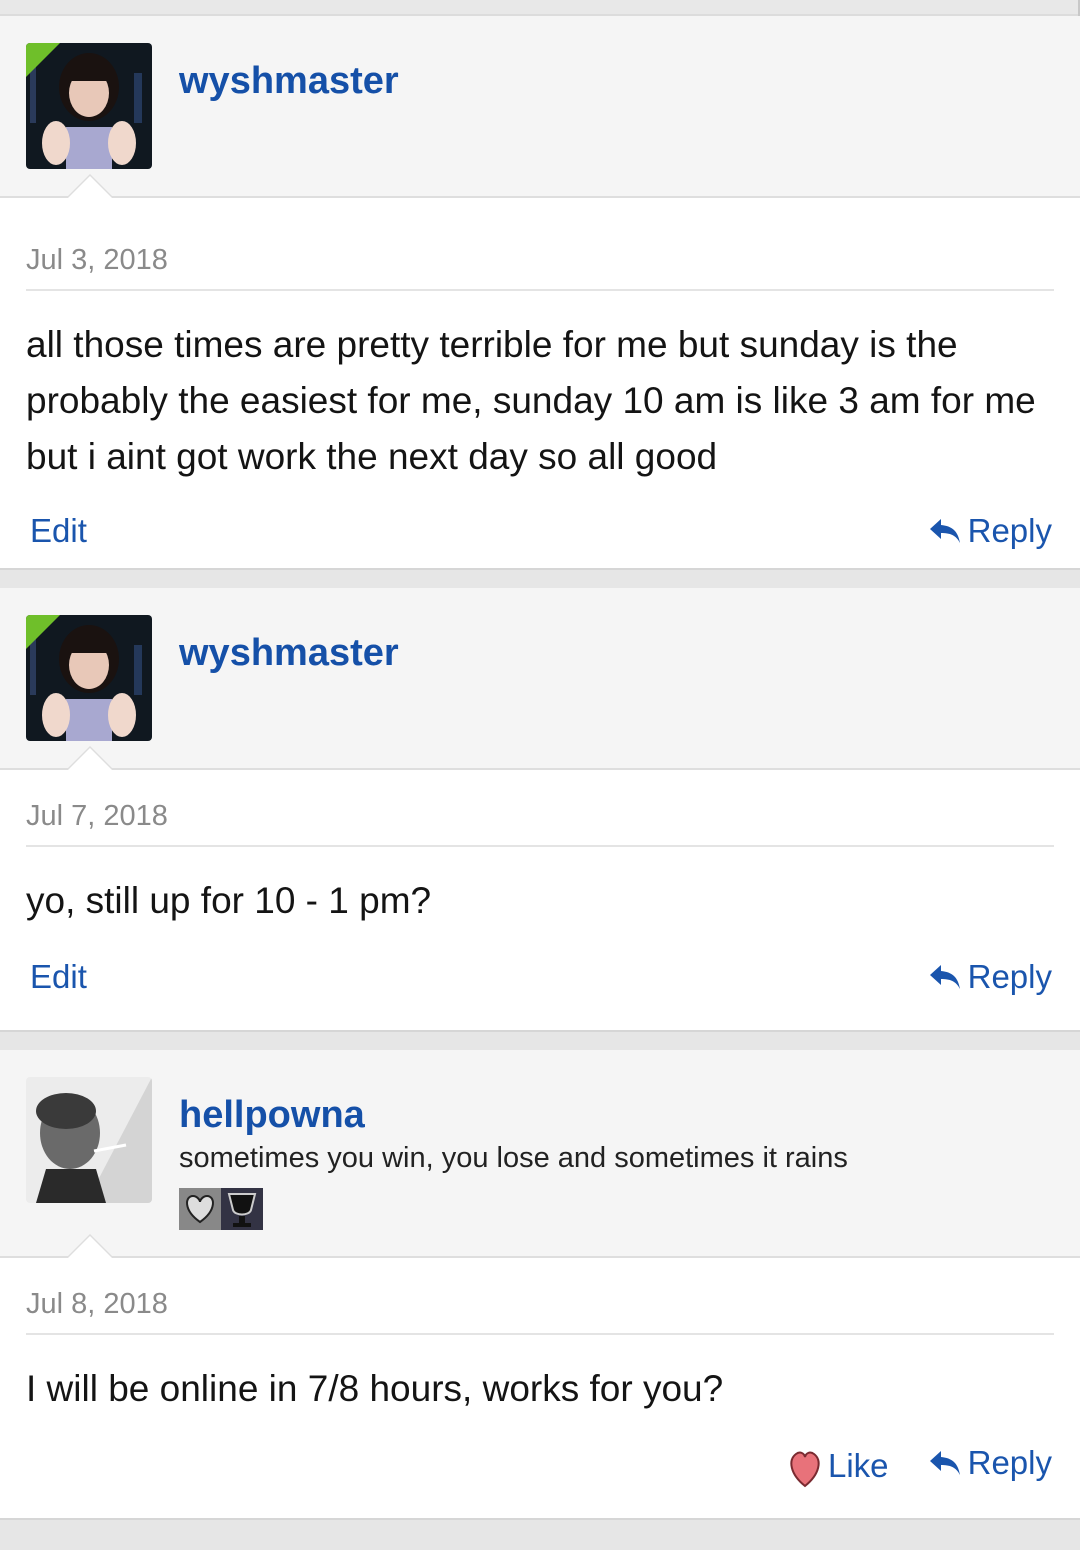 The height and width of the screenshot is (1550, 1080). I want to click on like-label: Like, so click(858, 1465).